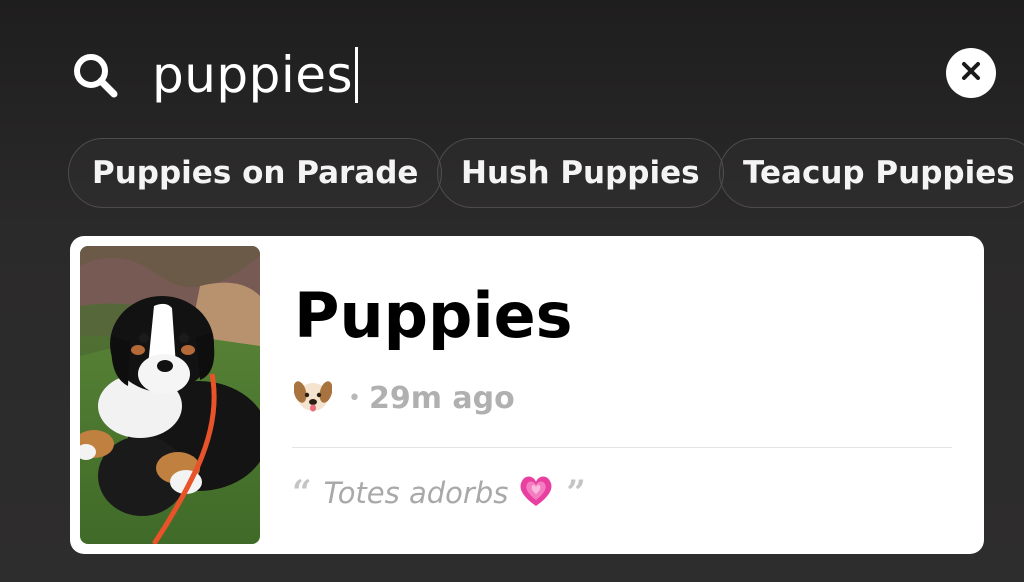  Describe the element at coordinates (357, 75) in the screenshot. I see `text-cursor` at that location.